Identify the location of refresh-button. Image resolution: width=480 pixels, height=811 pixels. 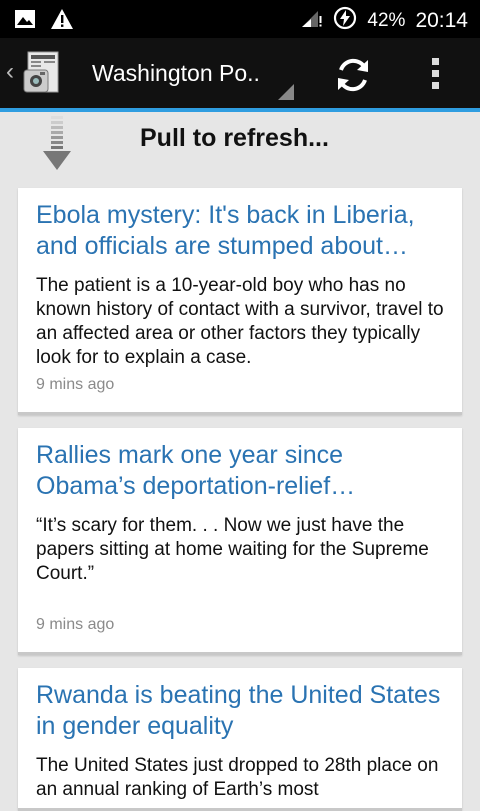
(353, 75).